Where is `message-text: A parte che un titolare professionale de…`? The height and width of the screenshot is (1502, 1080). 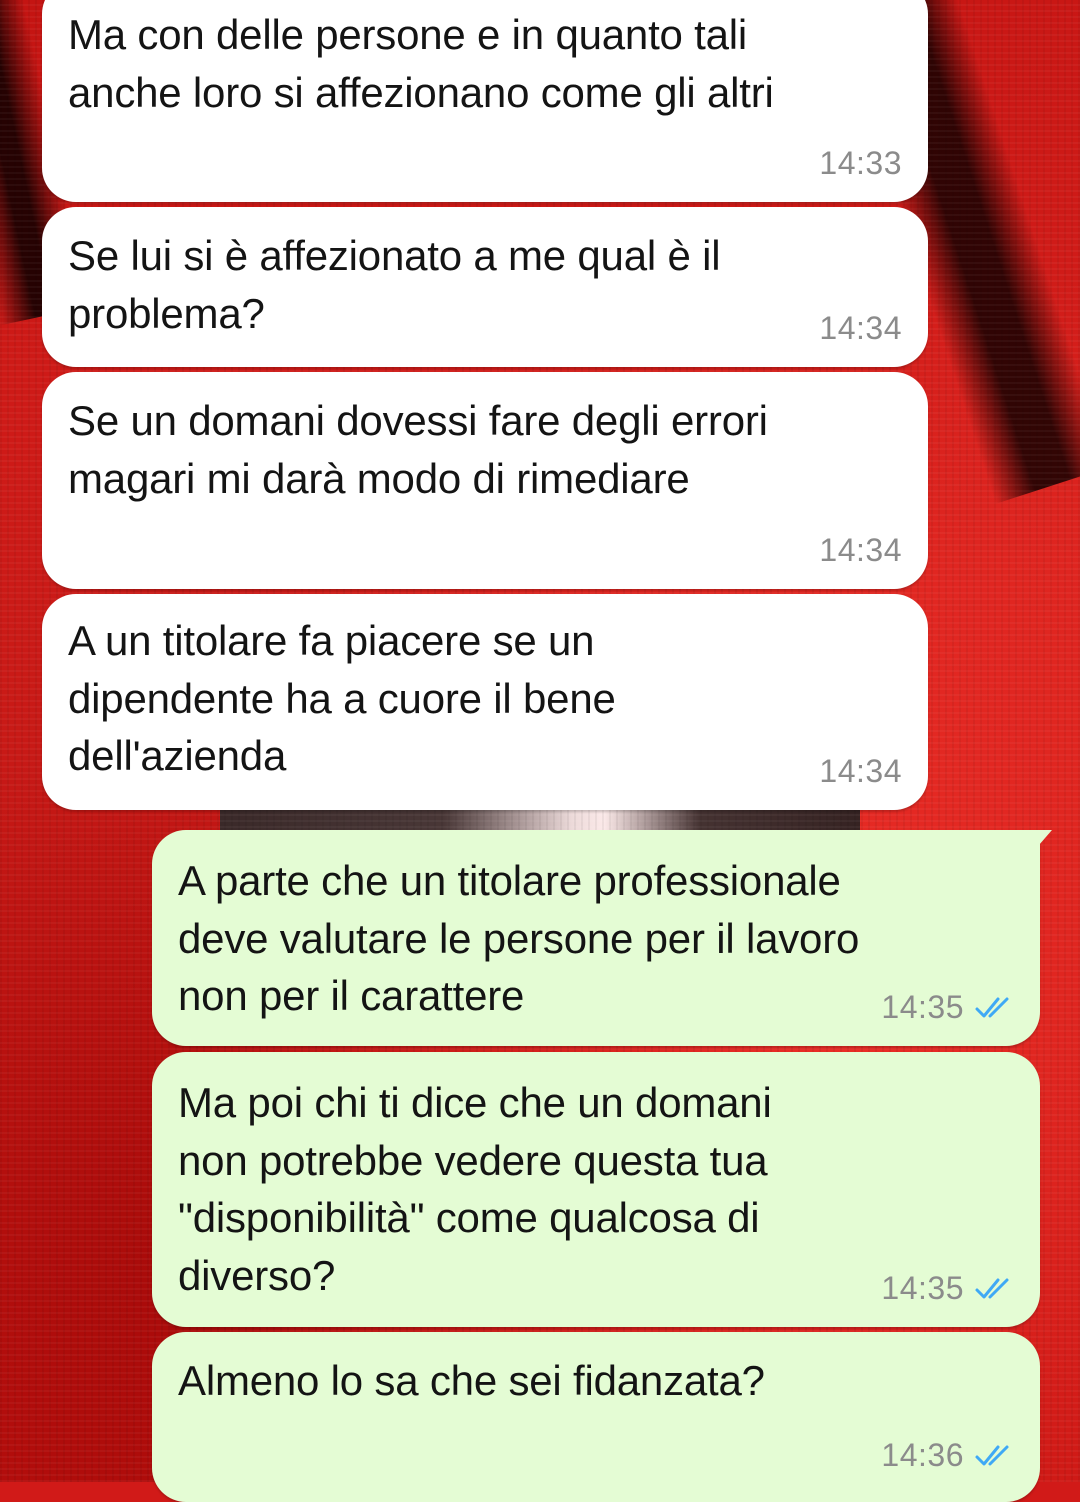 message-text: A parte che un titolare professionale de… is located at coordinates (519, 938).